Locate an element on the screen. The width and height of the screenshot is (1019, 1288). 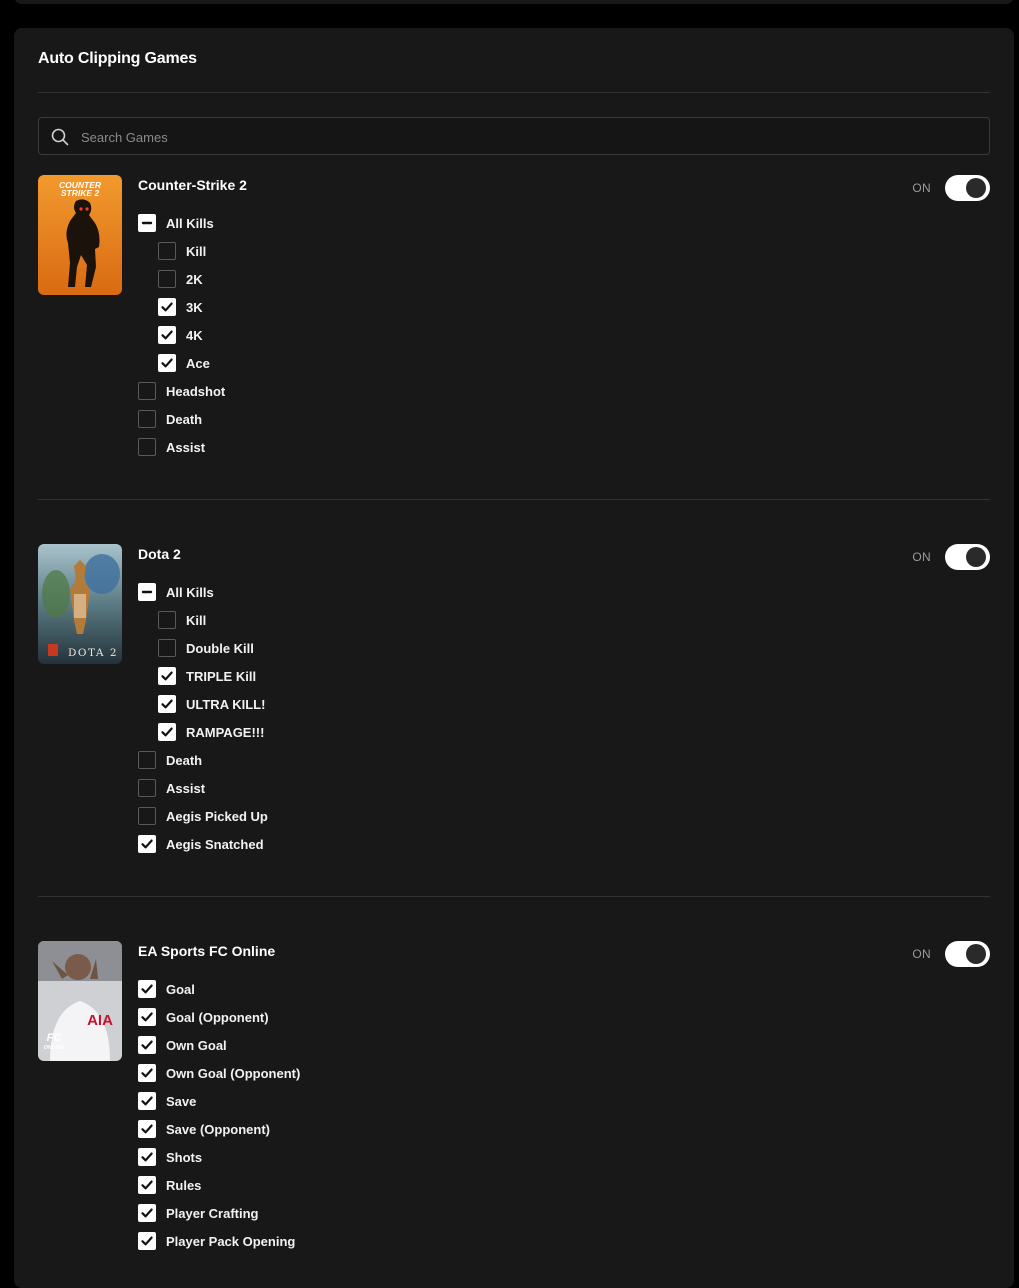
event-option: Aegis Snatched is located at coordinates (203, 844).